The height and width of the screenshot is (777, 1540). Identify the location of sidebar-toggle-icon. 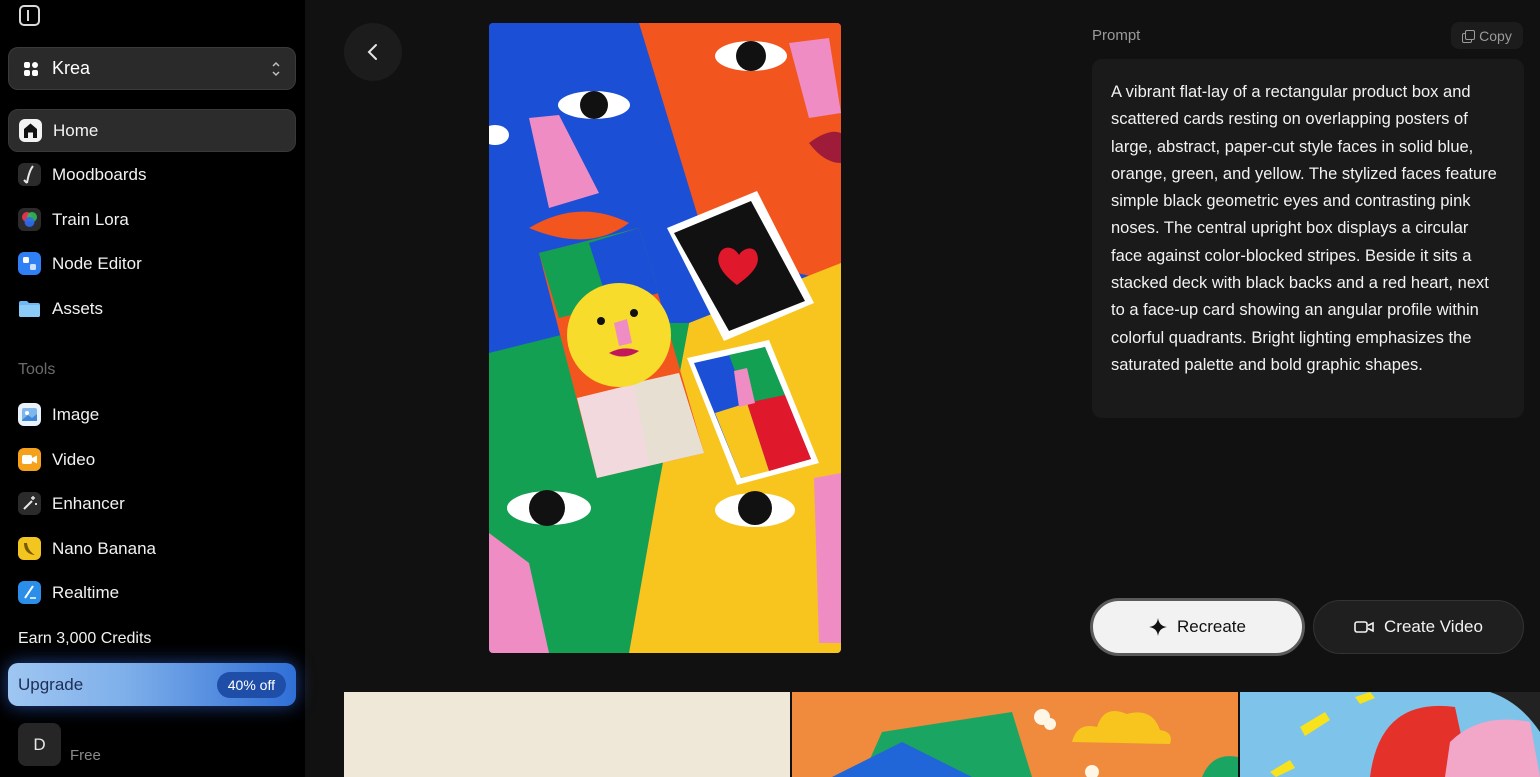
(29, 15).